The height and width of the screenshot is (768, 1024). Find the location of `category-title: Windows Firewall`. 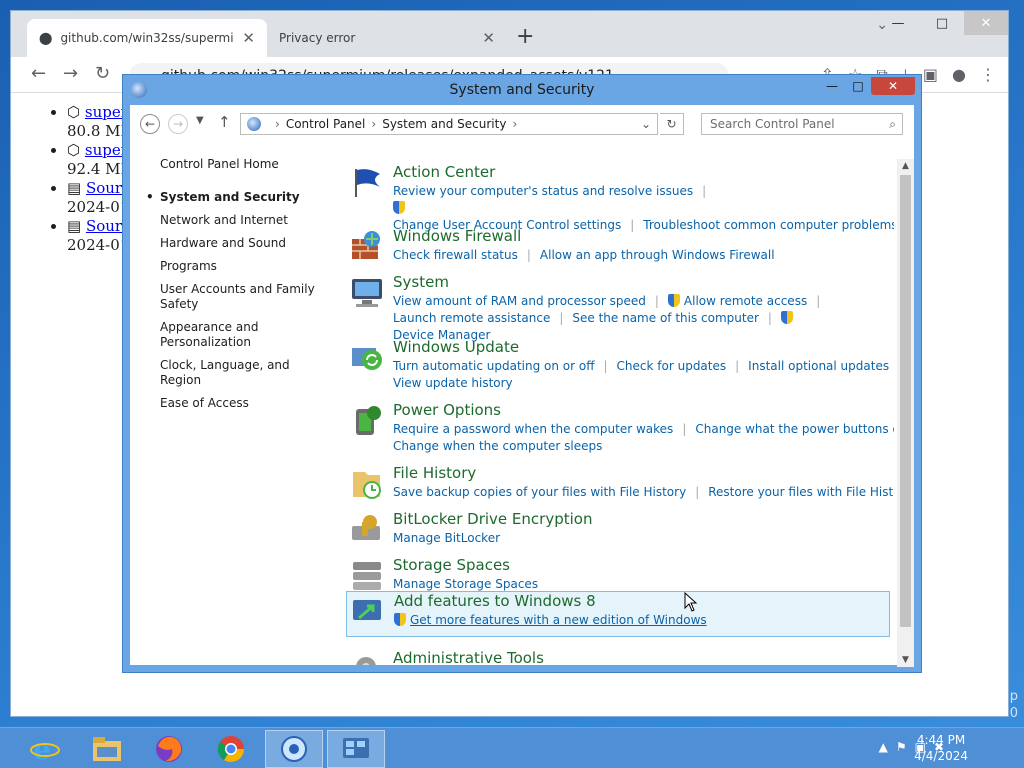

category-title: Windows Firewall is located at coordinates (457, 236).